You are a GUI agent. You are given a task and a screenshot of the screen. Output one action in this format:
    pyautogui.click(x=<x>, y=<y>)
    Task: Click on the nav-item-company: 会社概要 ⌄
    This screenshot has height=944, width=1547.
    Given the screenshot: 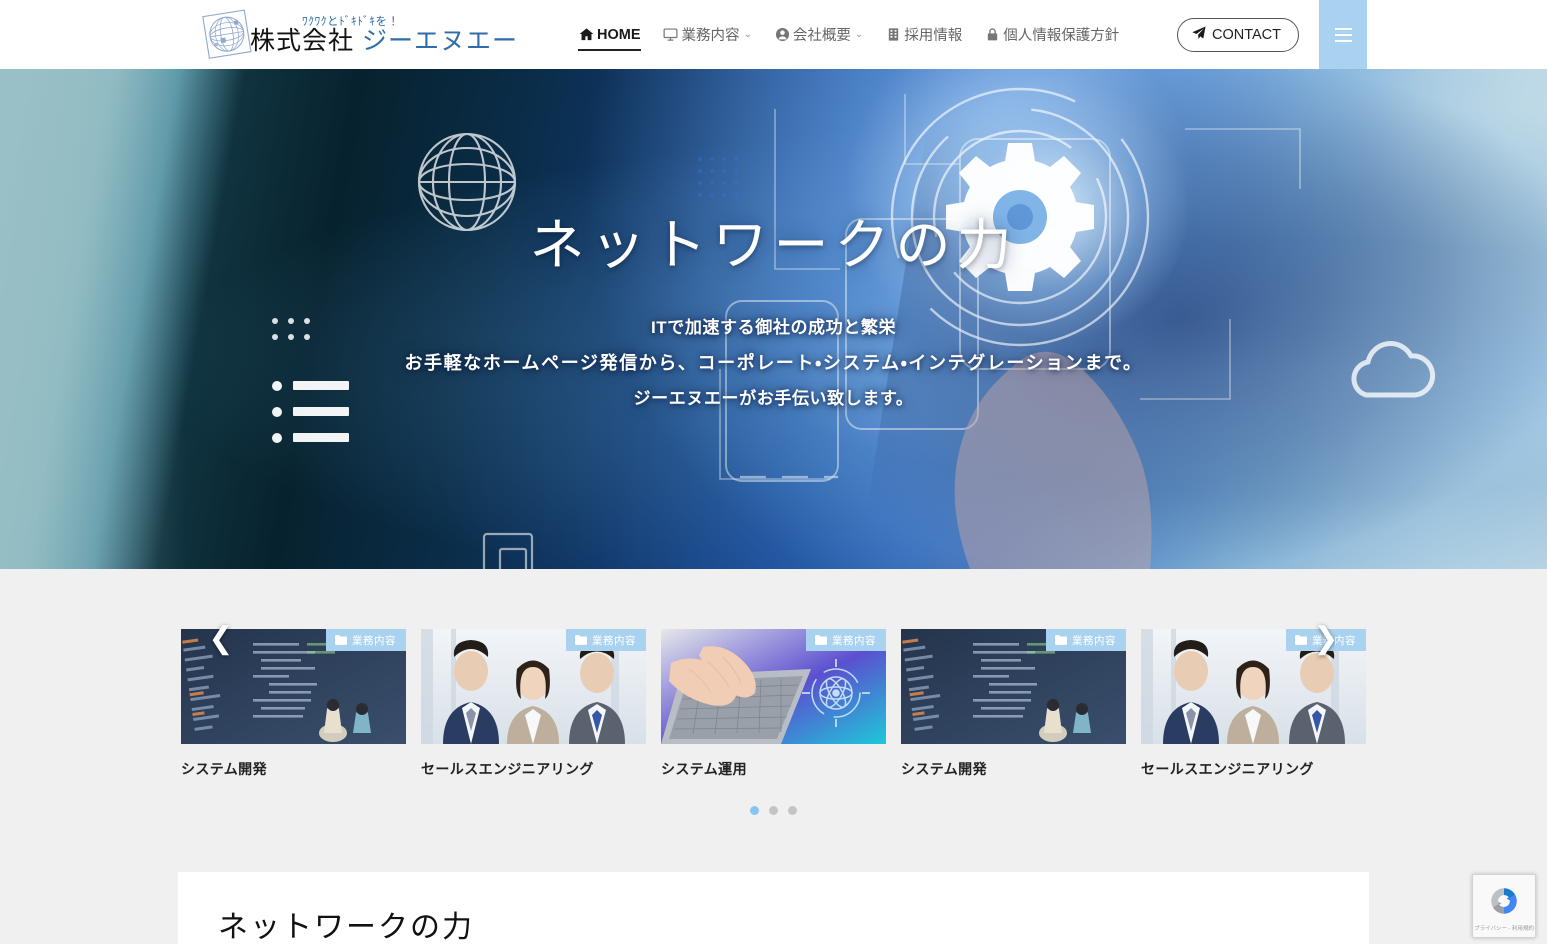 What is the action you would take?
    pyautogui.click(x=819, y=35)
    